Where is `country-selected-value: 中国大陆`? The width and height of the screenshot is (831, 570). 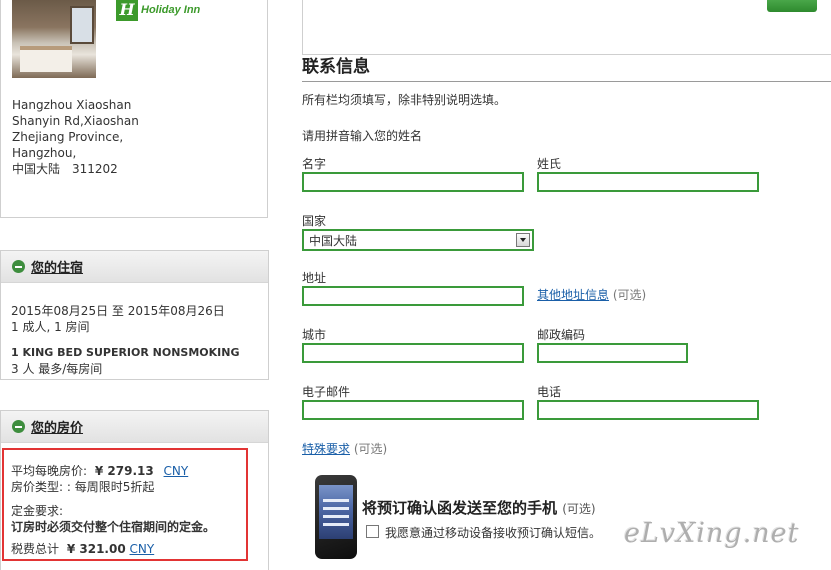
country-selected-value: 中国大陆 is located at coordinates (333, 240).